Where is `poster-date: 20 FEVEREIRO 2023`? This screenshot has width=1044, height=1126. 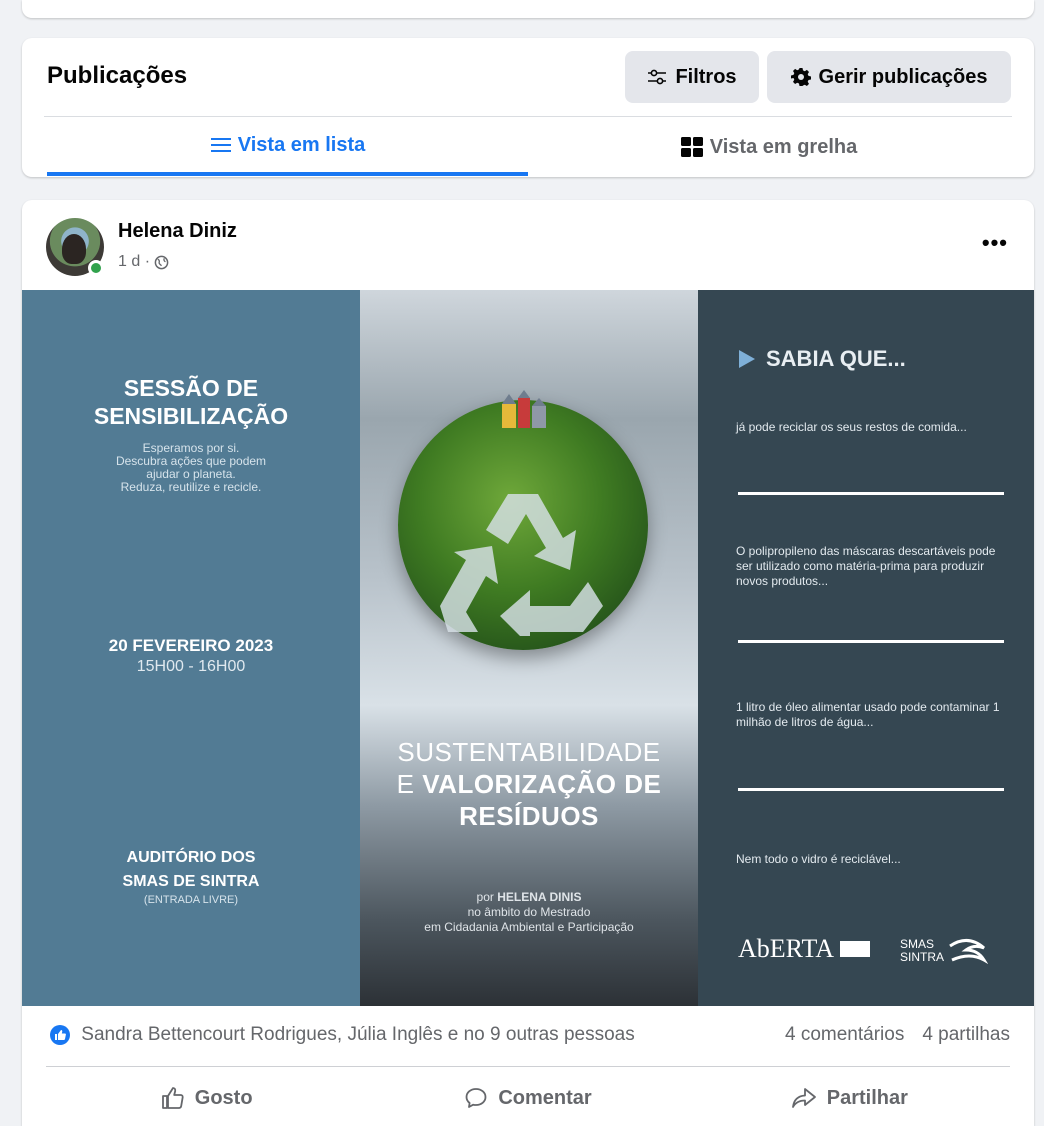 poster-date: 20 FEVEREIRO 2023 is located at coordinates (191, 645).